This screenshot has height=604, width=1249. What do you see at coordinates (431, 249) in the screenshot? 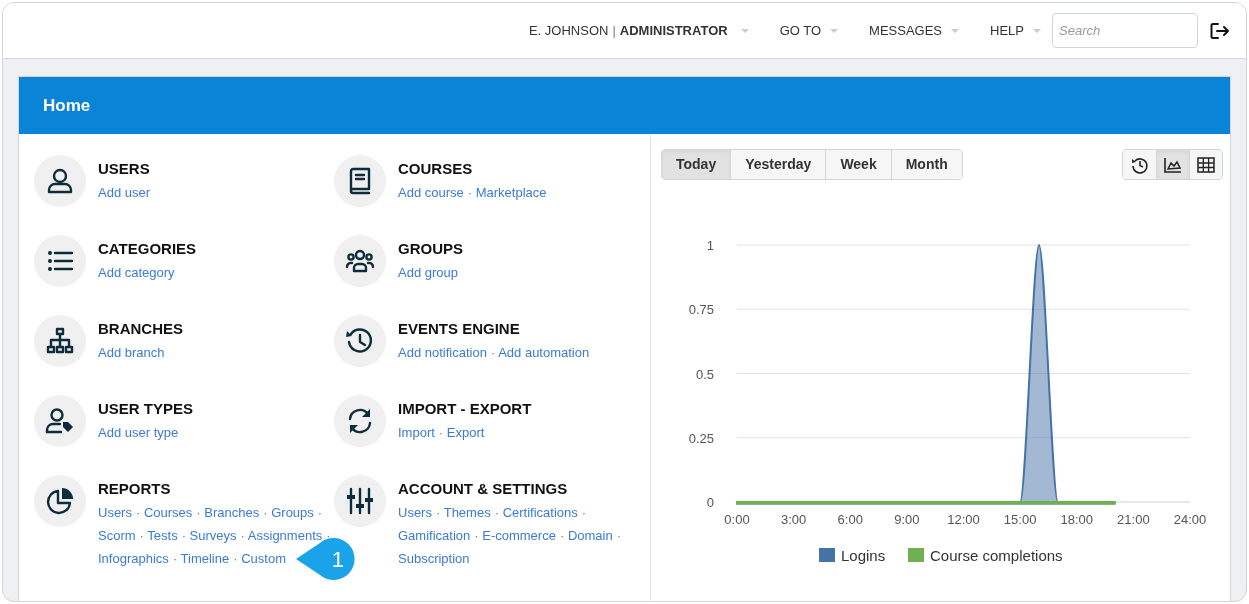
I see `section-title: GROUPS` at bounding box center [431, 249].